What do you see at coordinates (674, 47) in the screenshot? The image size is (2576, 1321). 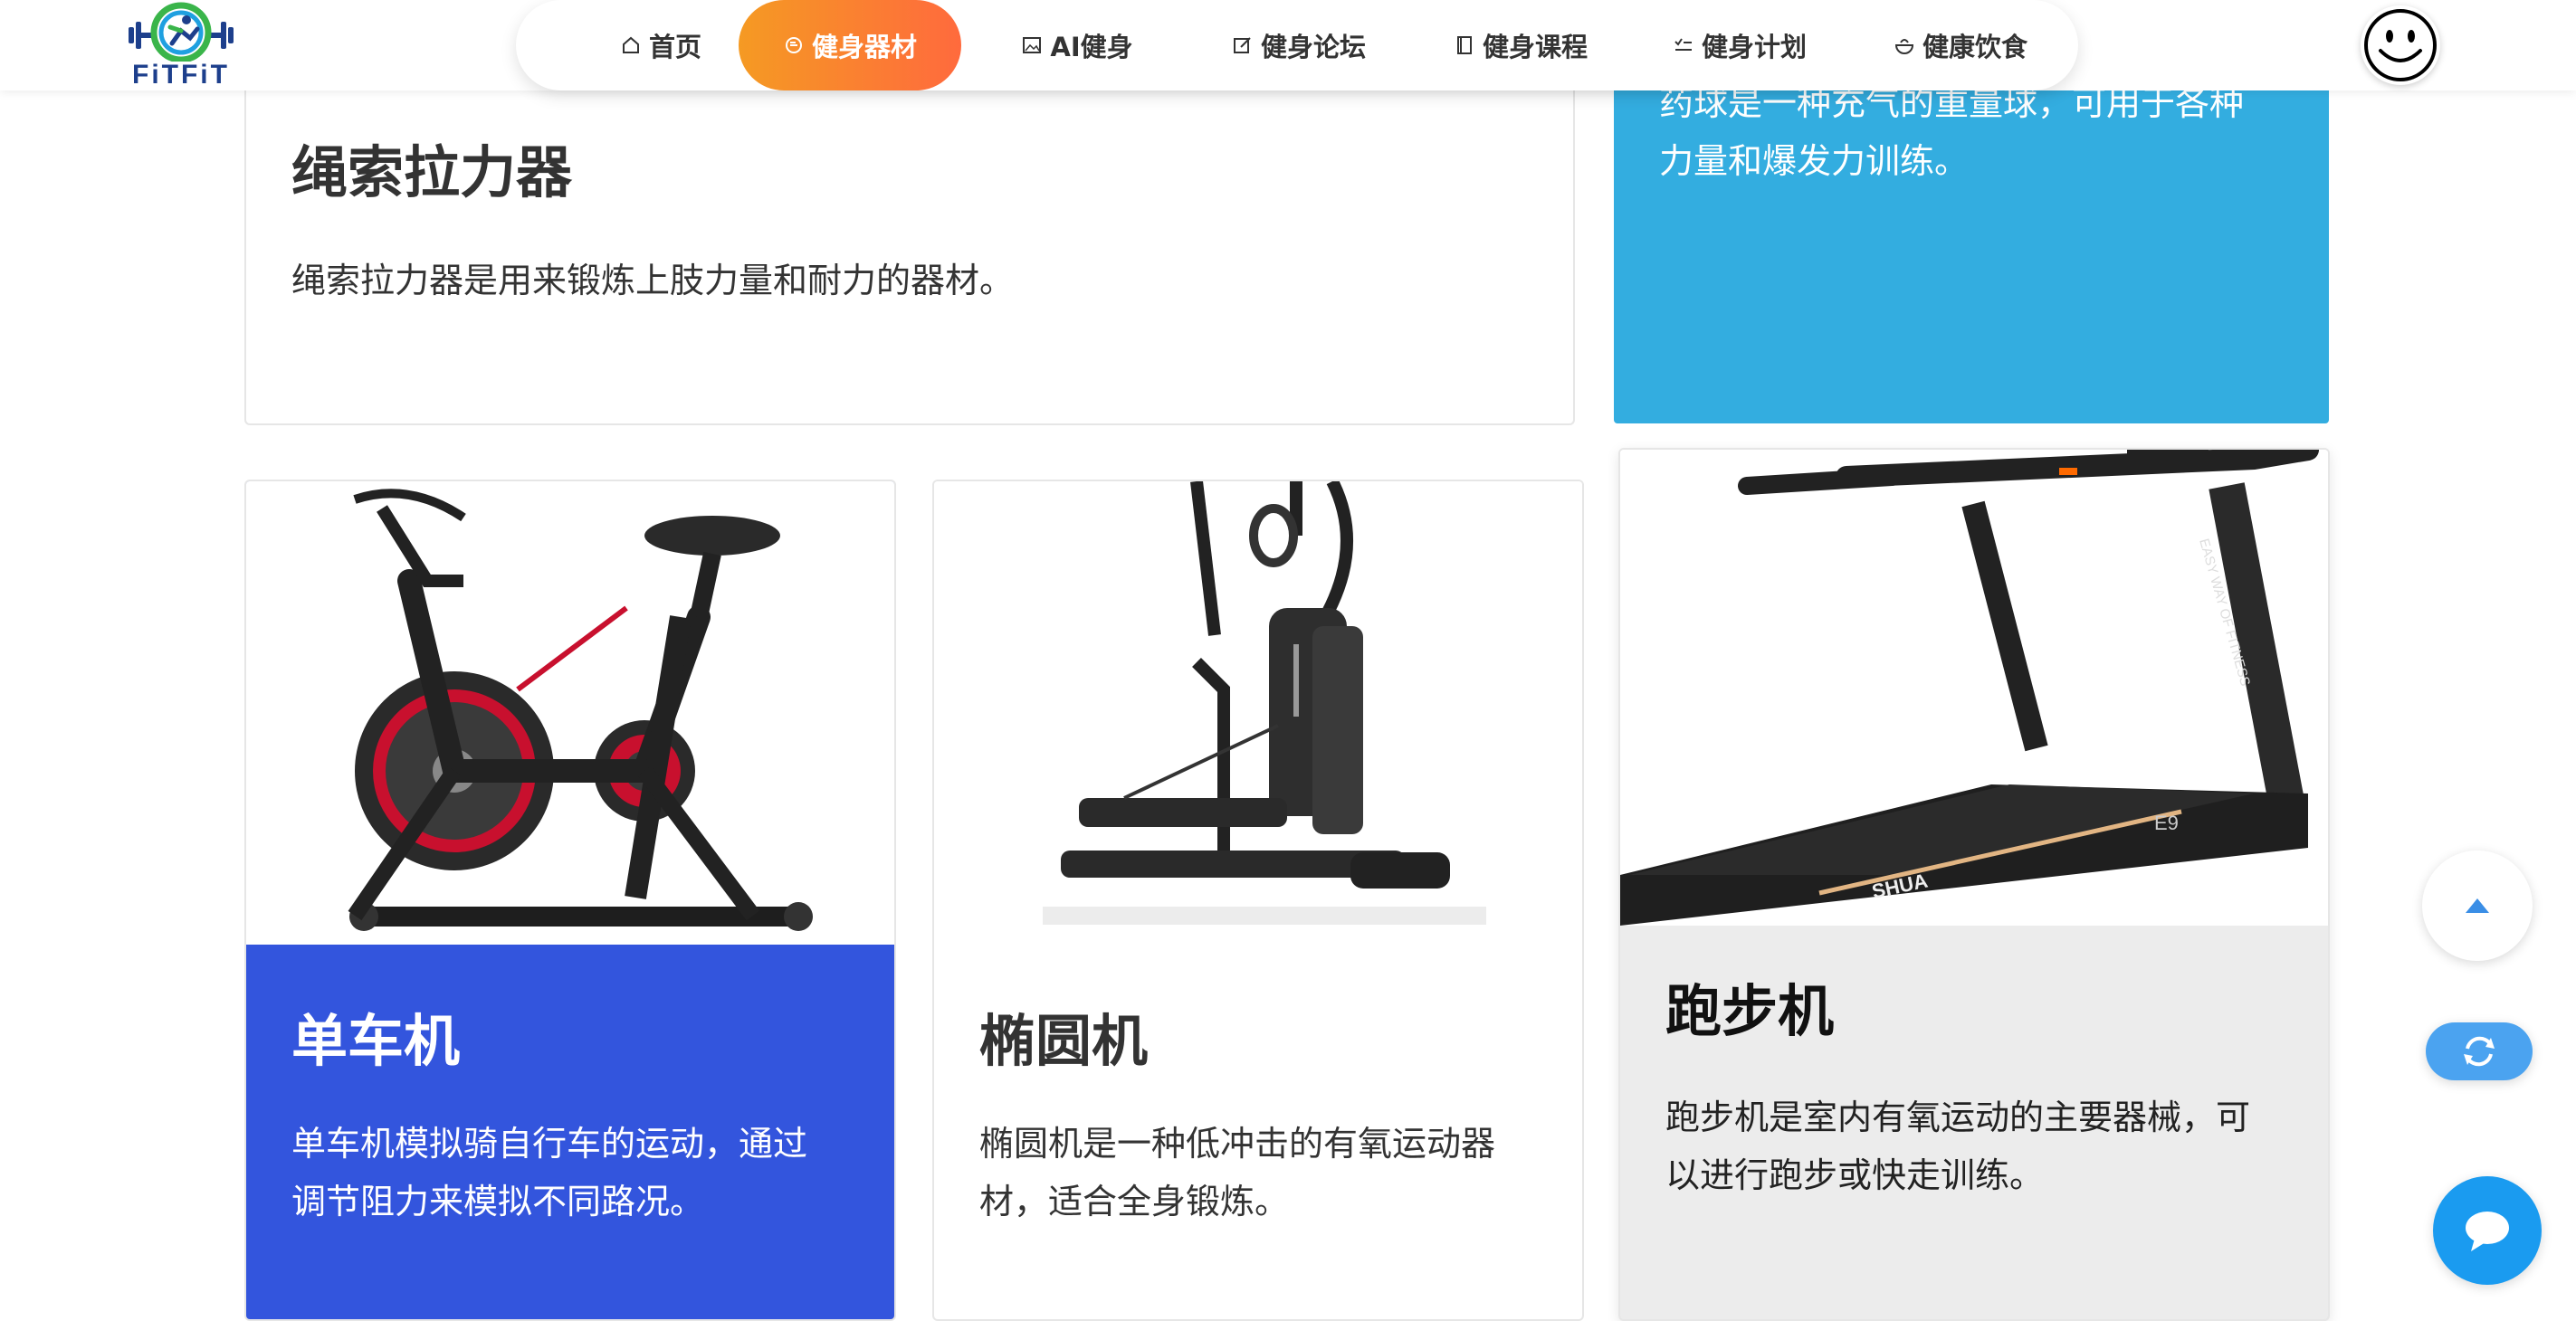 I see `nav-item-label: 首页` at bounding box center [674, 47].